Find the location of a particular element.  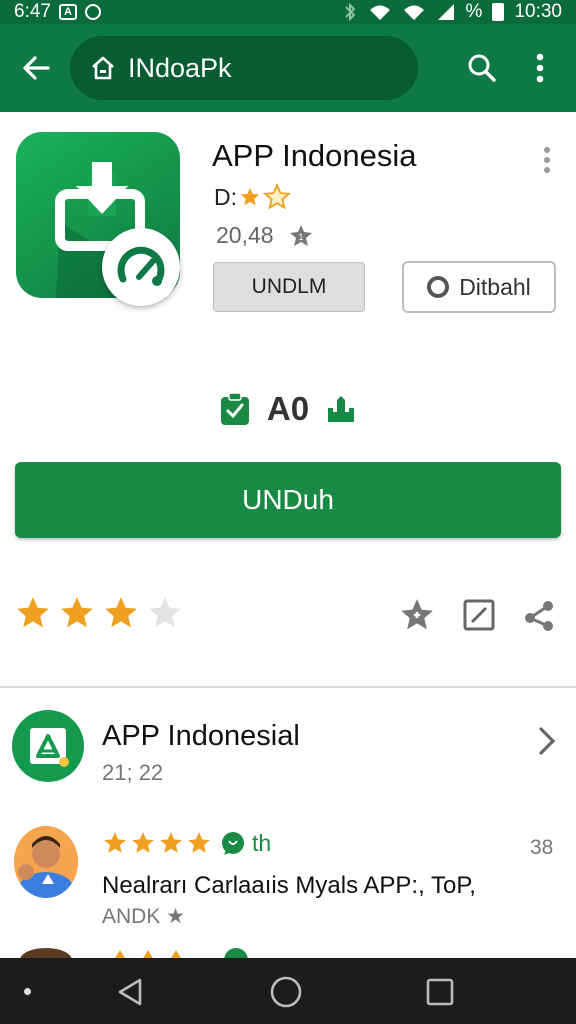

related-app-icon is located at coordinates (48, 746).